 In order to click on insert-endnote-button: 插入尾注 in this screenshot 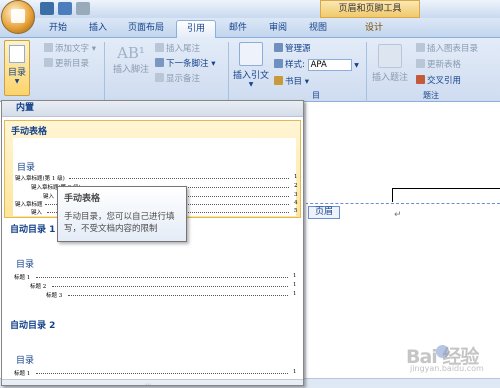, I will do `click(177, 49)`.